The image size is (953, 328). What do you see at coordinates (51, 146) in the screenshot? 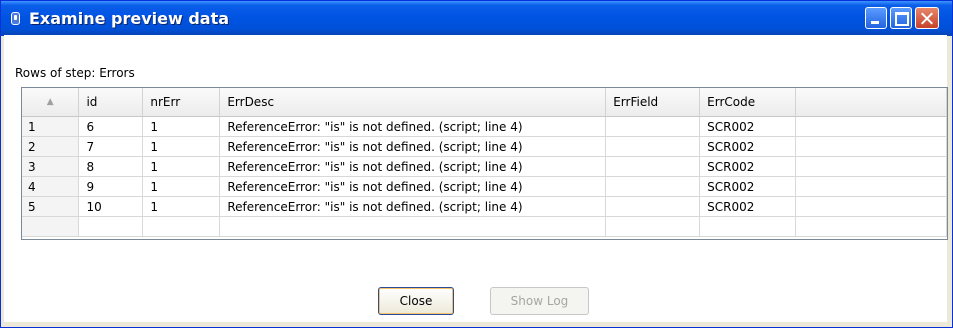
I see `row-number: 2` at bounding box center [51, 146].